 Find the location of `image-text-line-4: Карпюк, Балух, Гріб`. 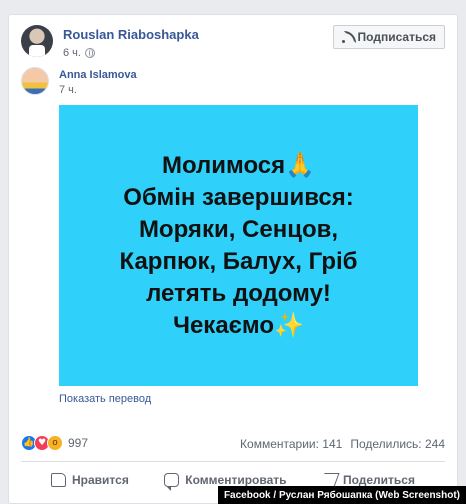

image-text-line-4: Карпюк, Балух, Гріб is located at coordinates (238, 261).